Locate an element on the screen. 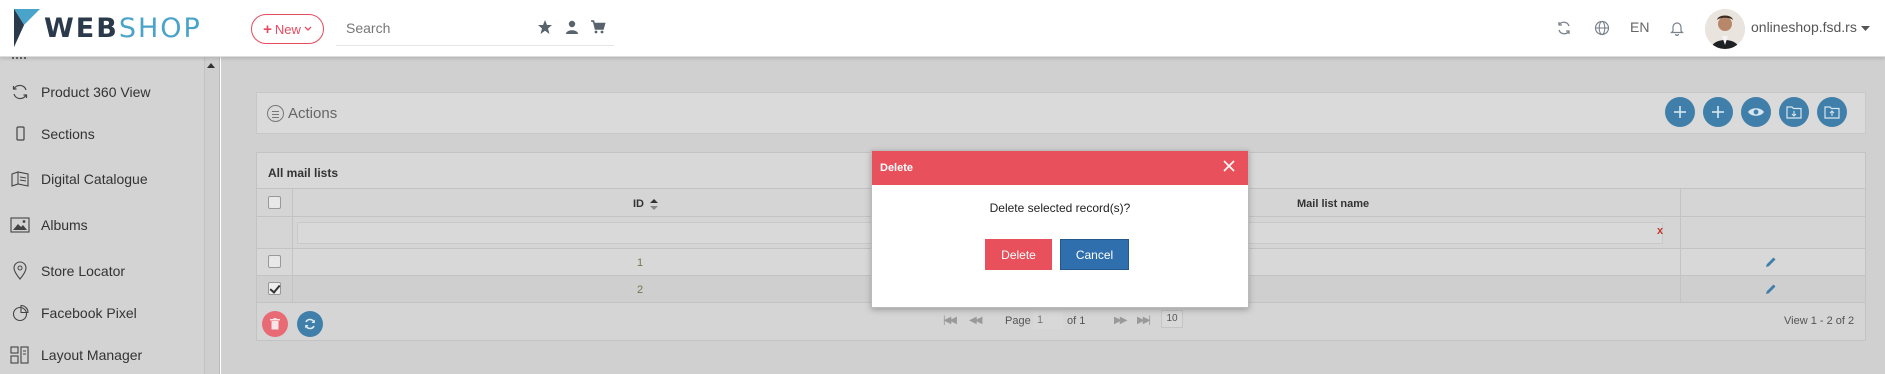  view-records-text: View 1 - 2 of 2 is located at coordinates (1819, 321).